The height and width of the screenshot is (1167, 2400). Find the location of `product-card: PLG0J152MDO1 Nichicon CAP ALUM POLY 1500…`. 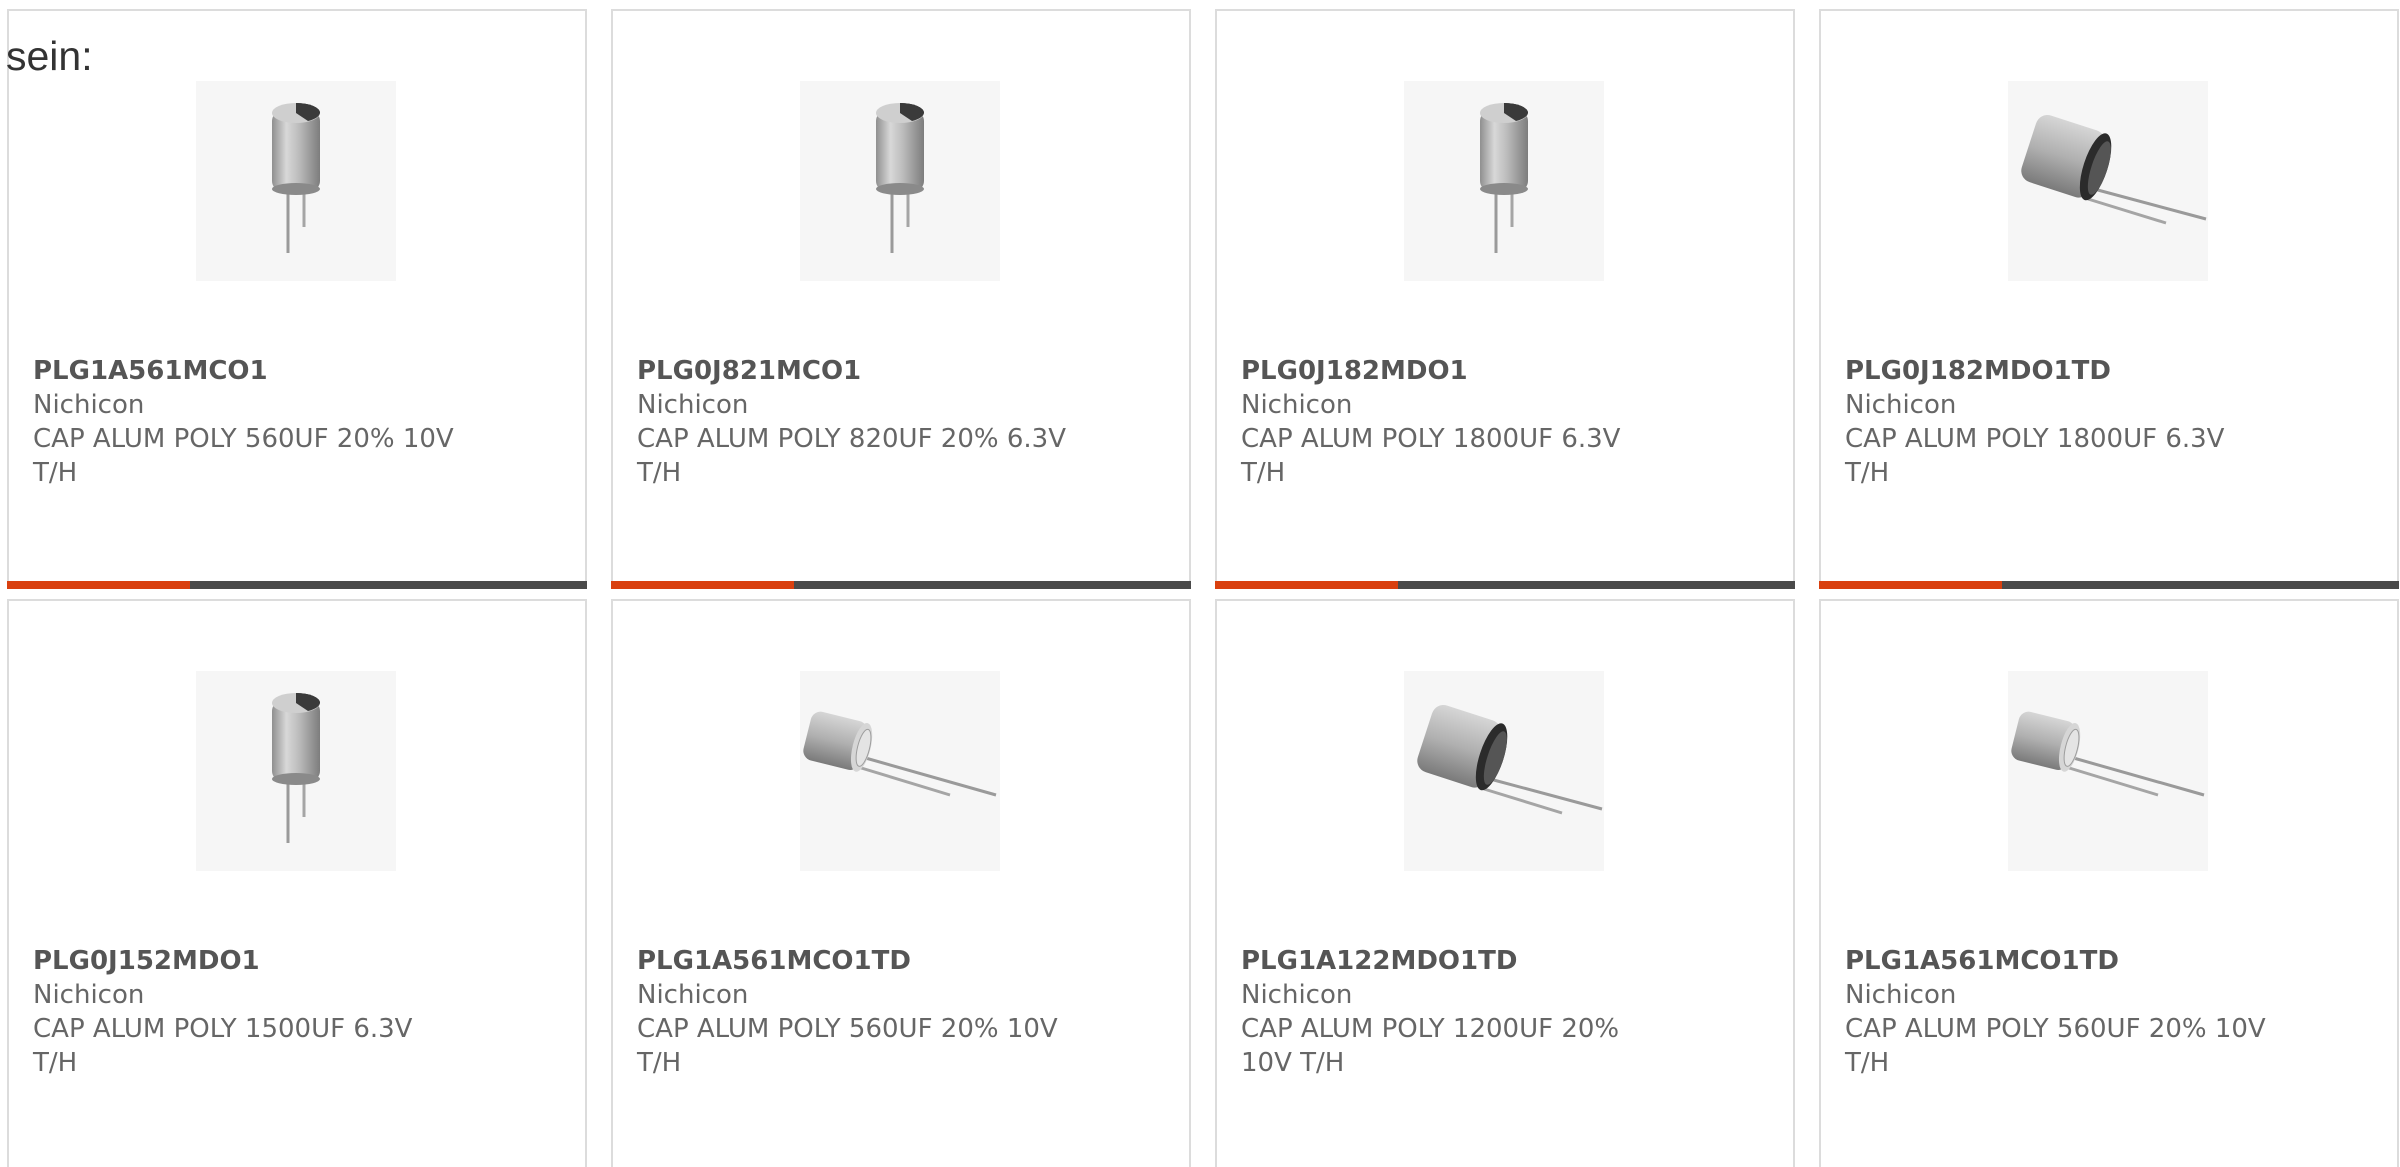

product-card: PLG0J152MDO1 Nichicon CAP ALUM POLY 1500… is located at coordinates (297, 883).